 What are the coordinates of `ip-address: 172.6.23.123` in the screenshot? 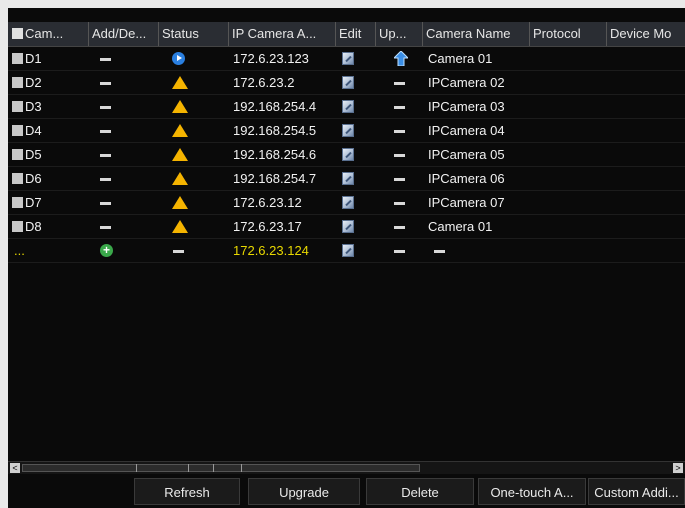 It's located at (271, 58).